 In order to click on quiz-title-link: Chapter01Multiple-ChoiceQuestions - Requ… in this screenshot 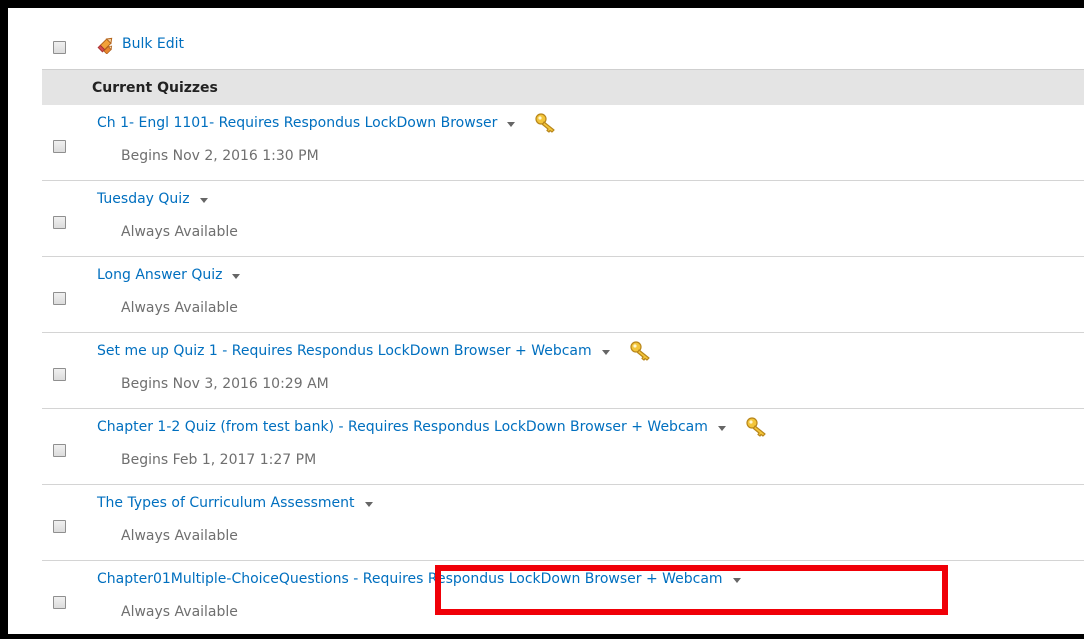, I will do `click(410, 579)`.